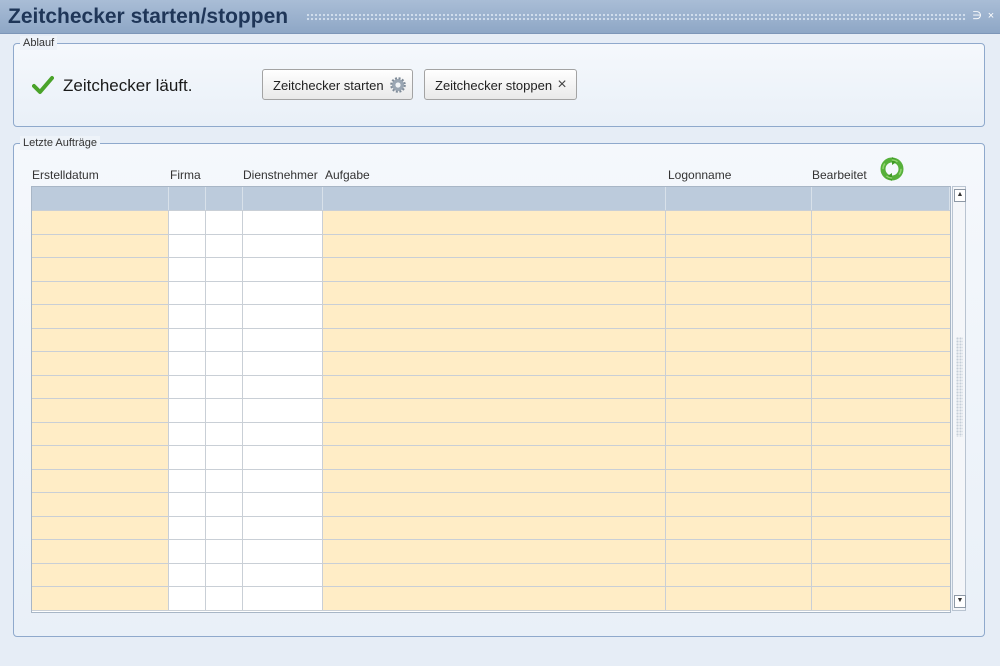 The image size is (1000, 666). I want to click on column-header-erstelldatum: Erstelldatum, so click(65, 175).